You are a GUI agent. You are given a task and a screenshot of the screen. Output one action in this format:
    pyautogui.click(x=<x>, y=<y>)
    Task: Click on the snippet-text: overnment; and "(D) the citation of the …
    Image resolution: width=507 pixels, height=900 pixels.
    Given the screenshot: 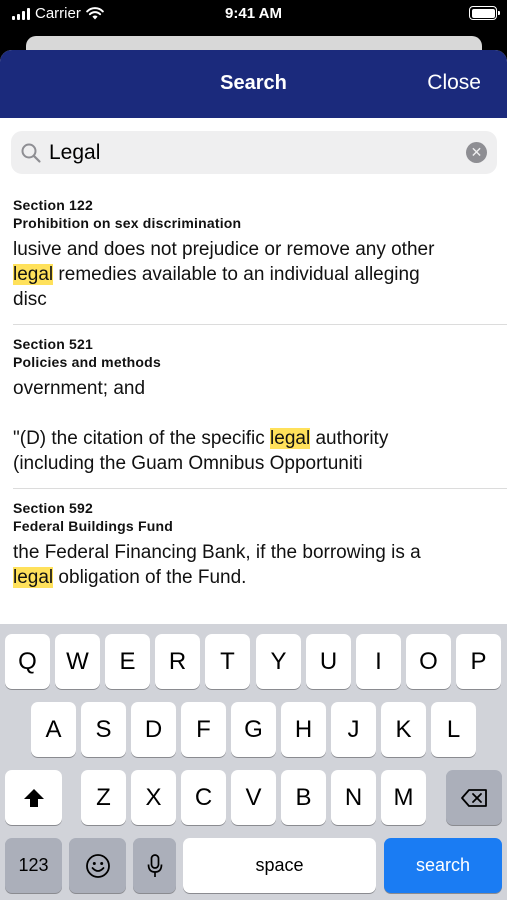 What is the action you would take?
    pyautogui.click(x=139, y=413)
    